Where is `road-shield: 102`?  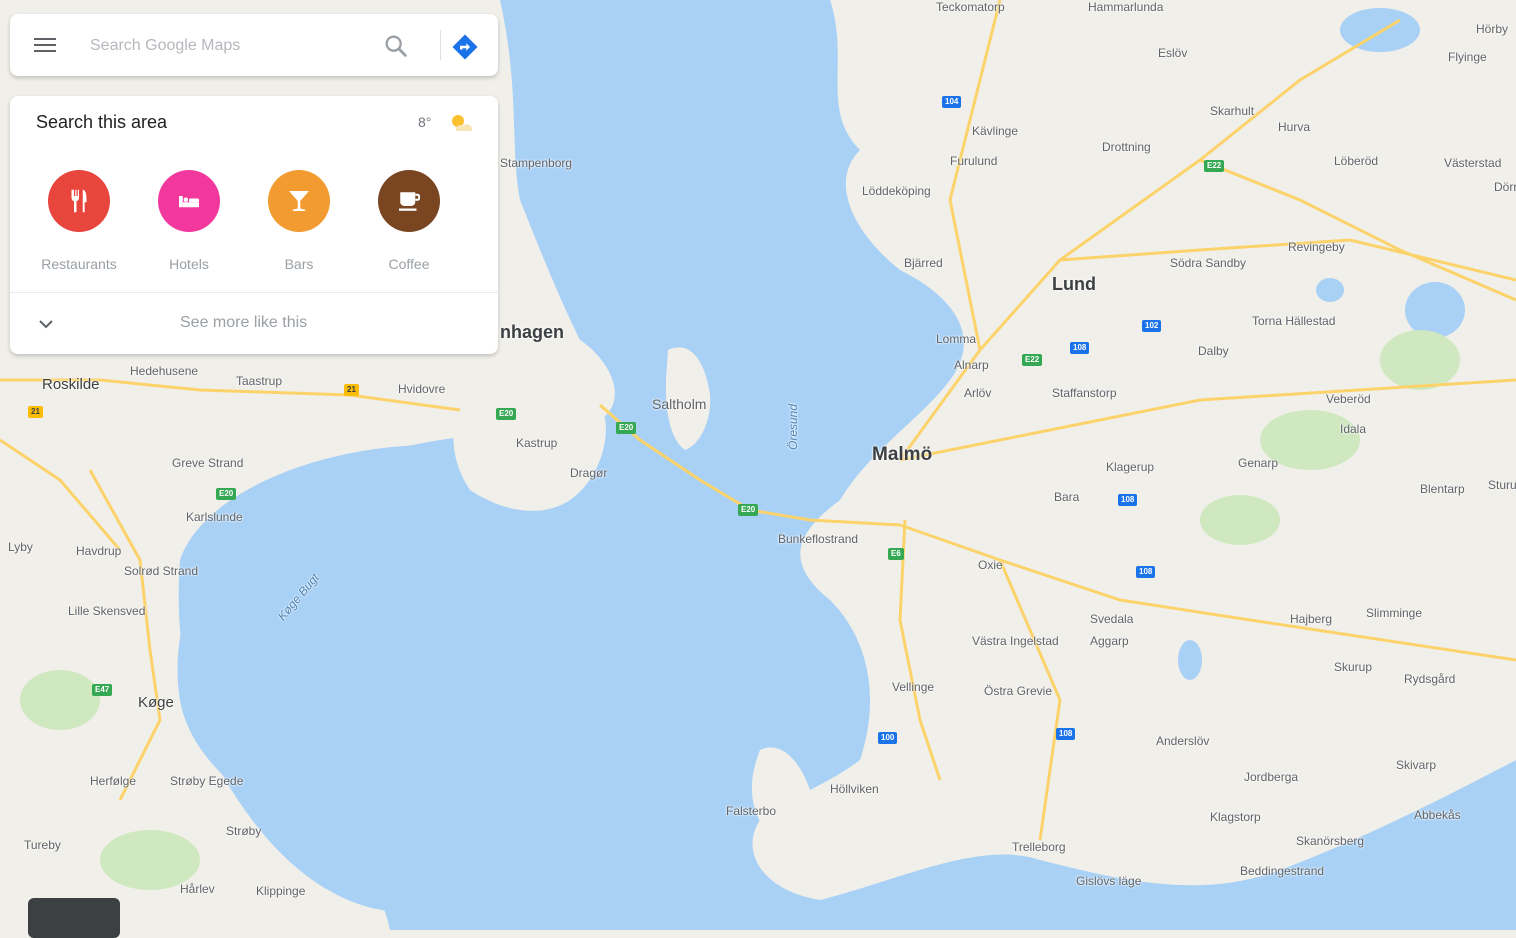 road-shield: 102 is located at coordinates (1151, 326).